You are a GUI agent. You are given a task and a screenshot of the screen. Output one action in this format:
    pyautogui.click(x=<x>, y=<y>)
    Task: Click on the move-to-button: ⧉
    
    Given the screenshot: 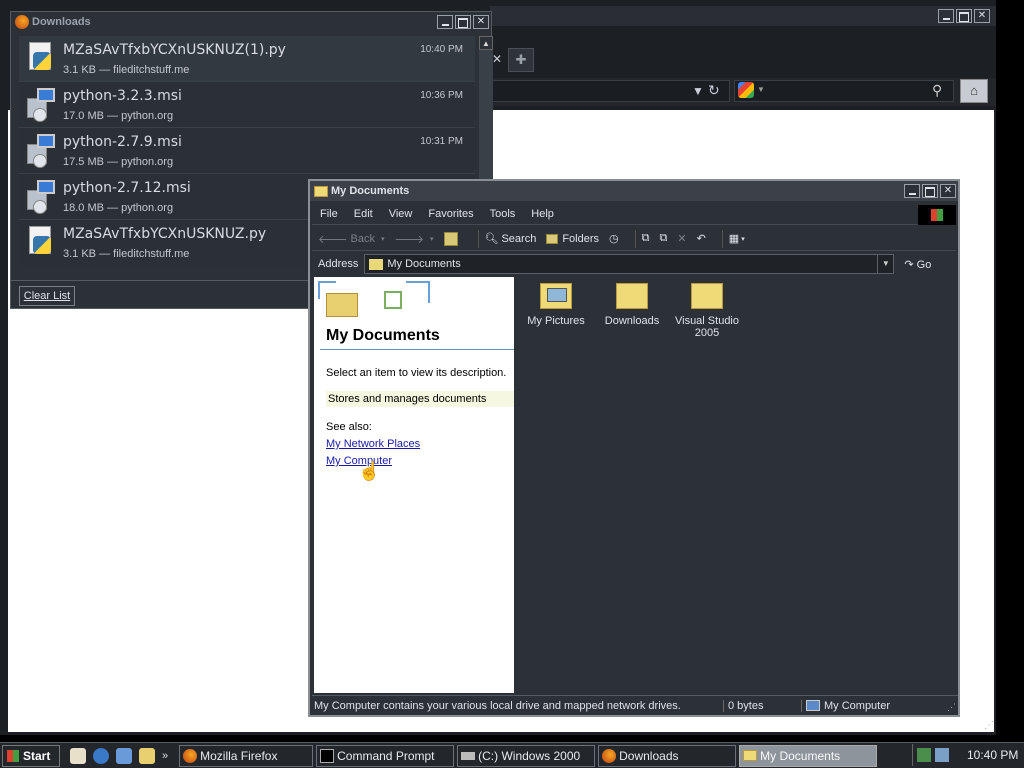 What is the action you would take?
    pyautogui.click(x=646, y=238)
    